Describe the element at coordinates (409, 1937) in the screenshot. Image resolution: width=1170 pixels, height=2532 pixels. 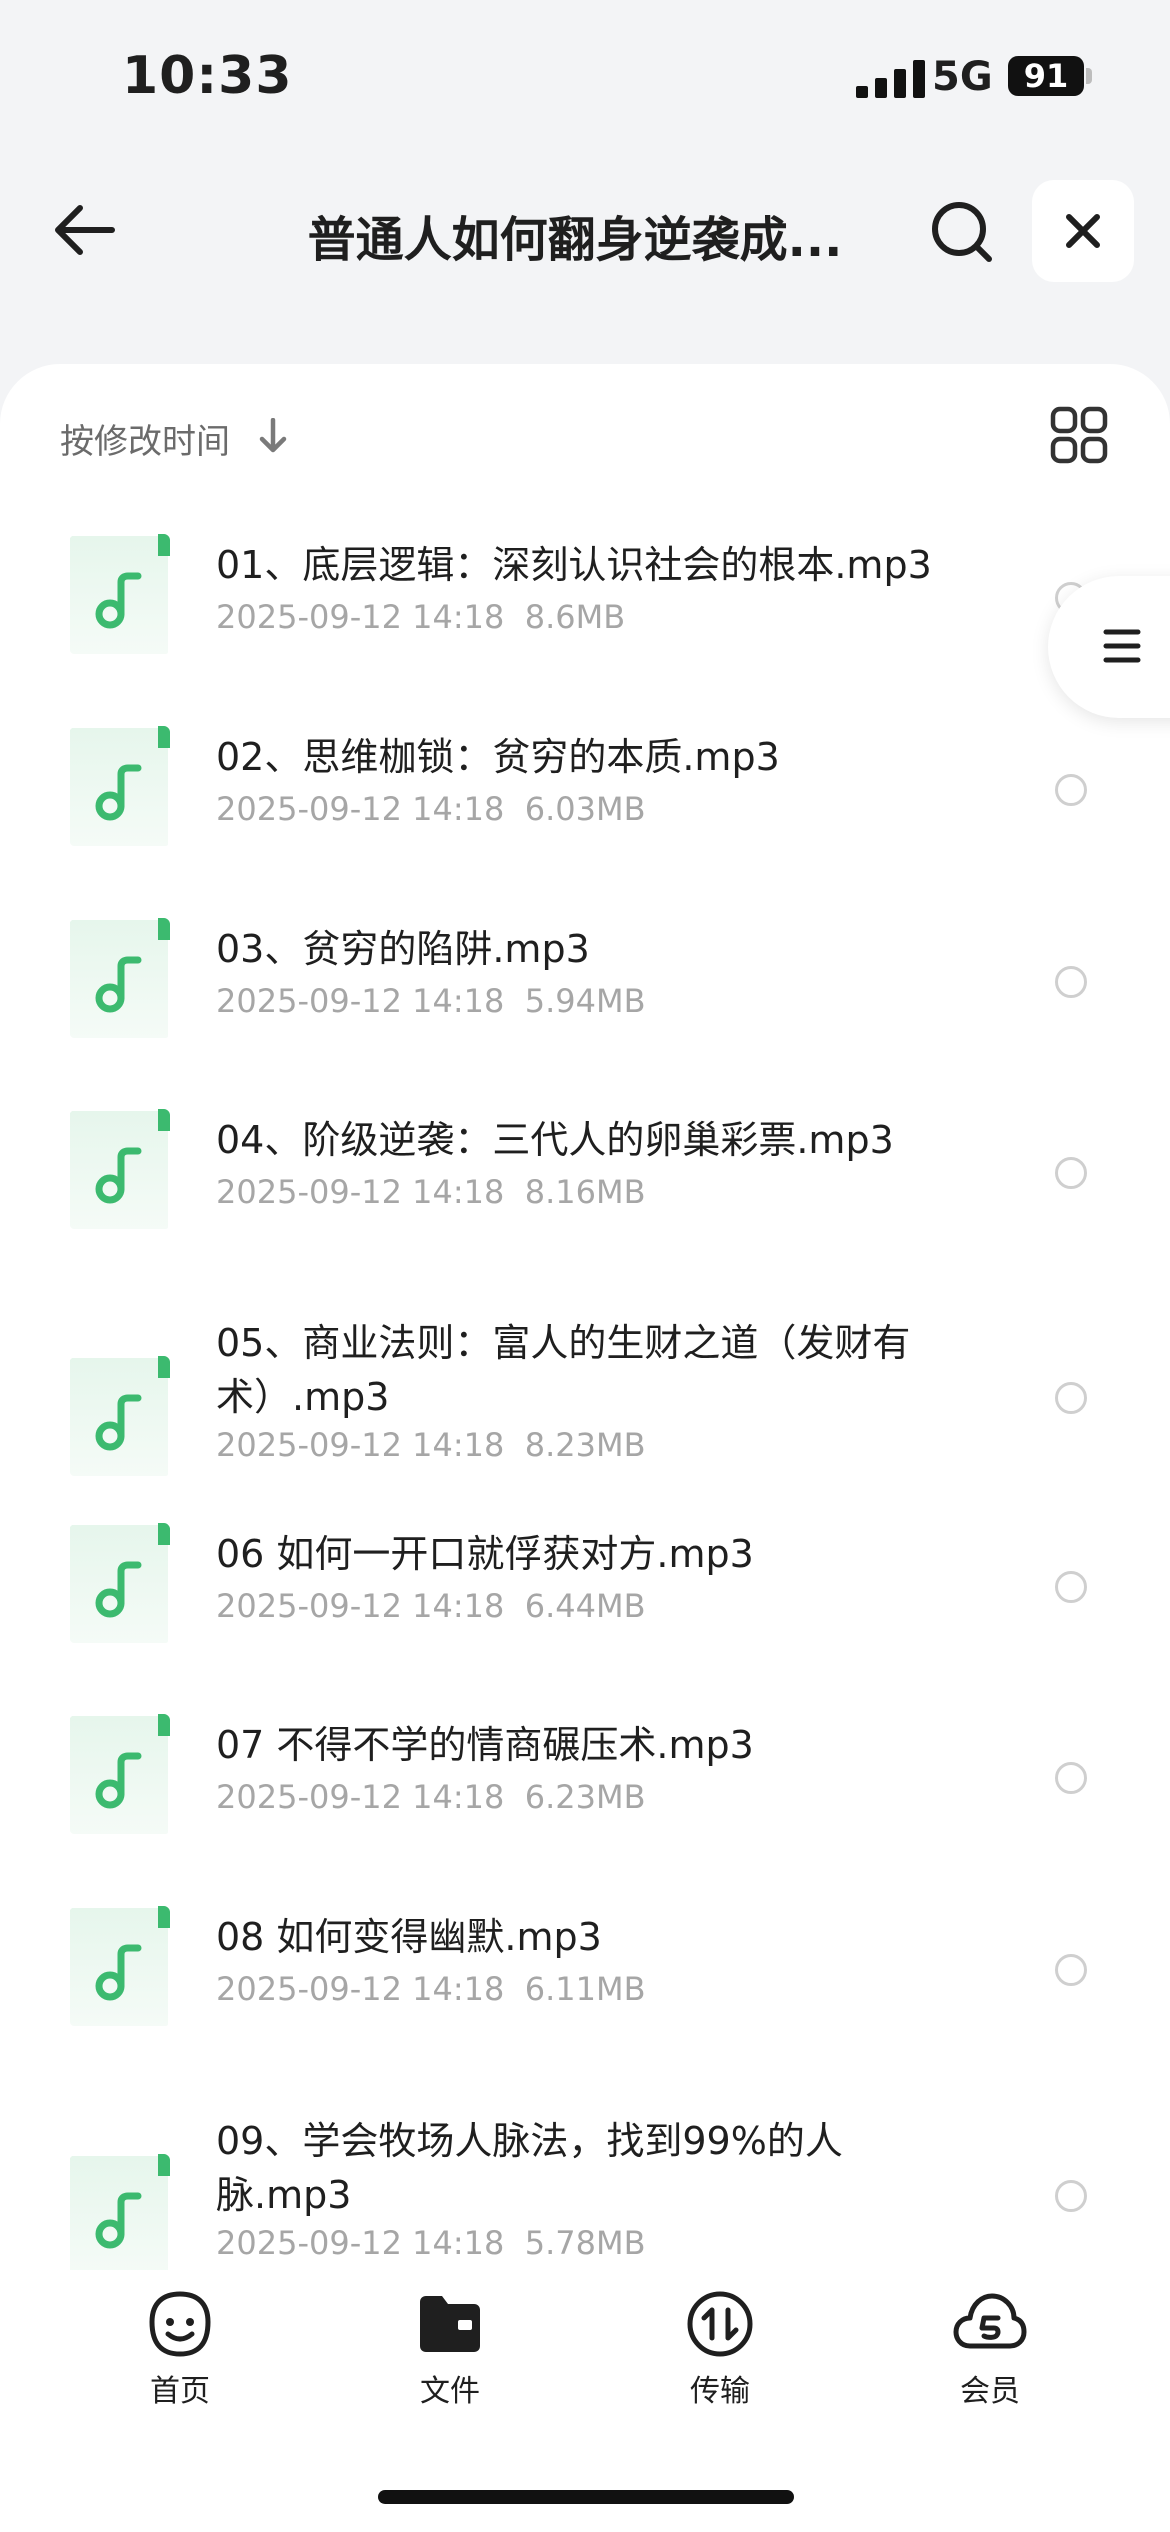
I see `file-name: 08 如何变得幽默.mp3` at that location.